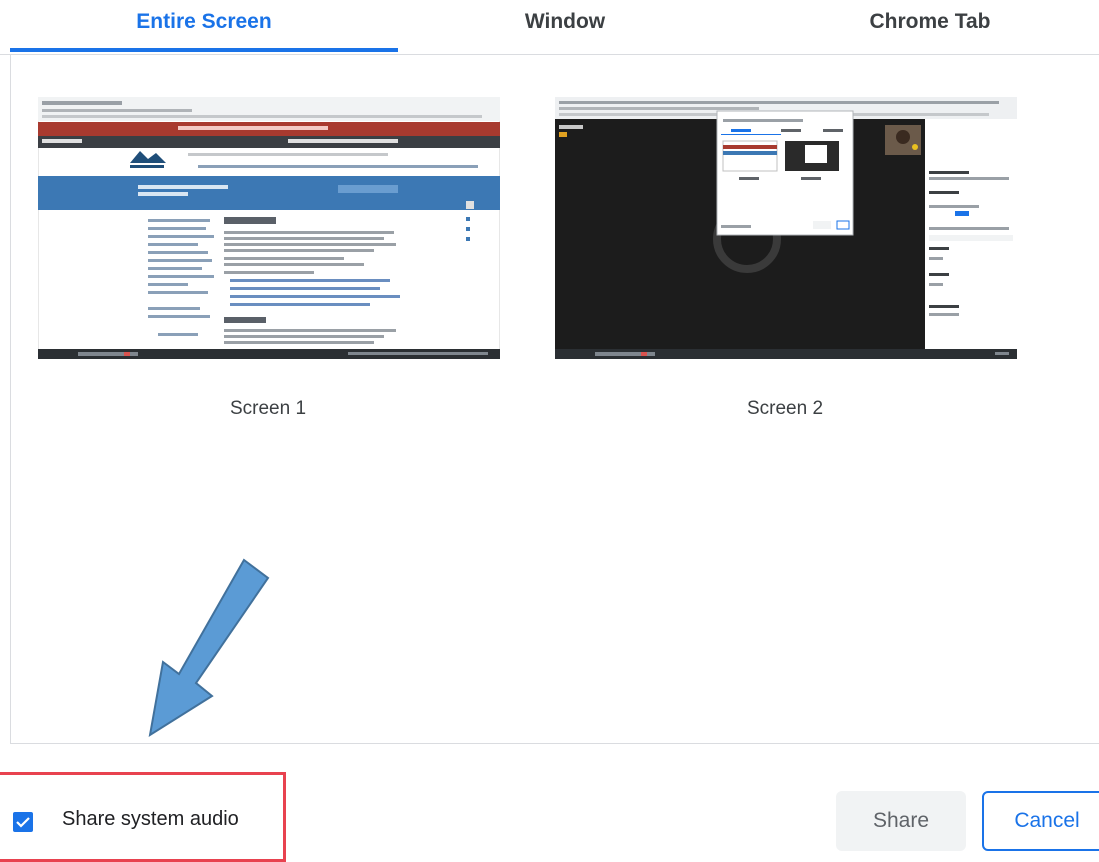 The image size is (1099, 862). Describe the element at coordinates (929, 26) in the screenshot. I see `tab-chrome-tab: Chrome Tab` at that location.